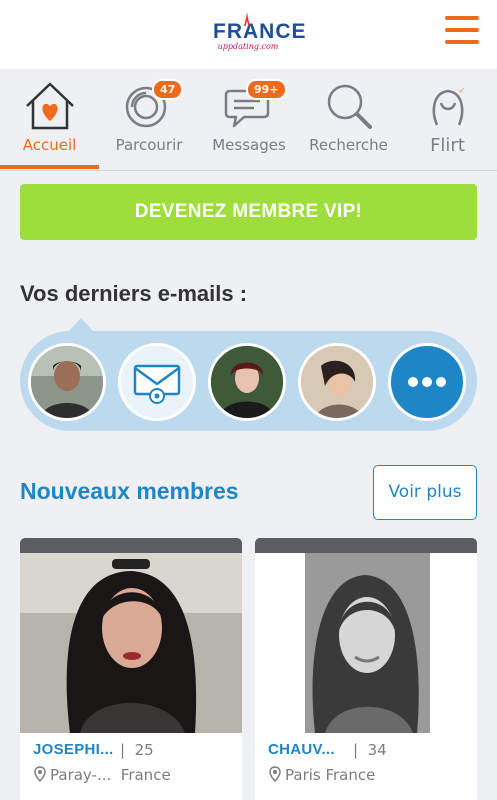  Describe the element at coordinates (49, 106) in the screenshot. I see `house-heart-icon` at that location.